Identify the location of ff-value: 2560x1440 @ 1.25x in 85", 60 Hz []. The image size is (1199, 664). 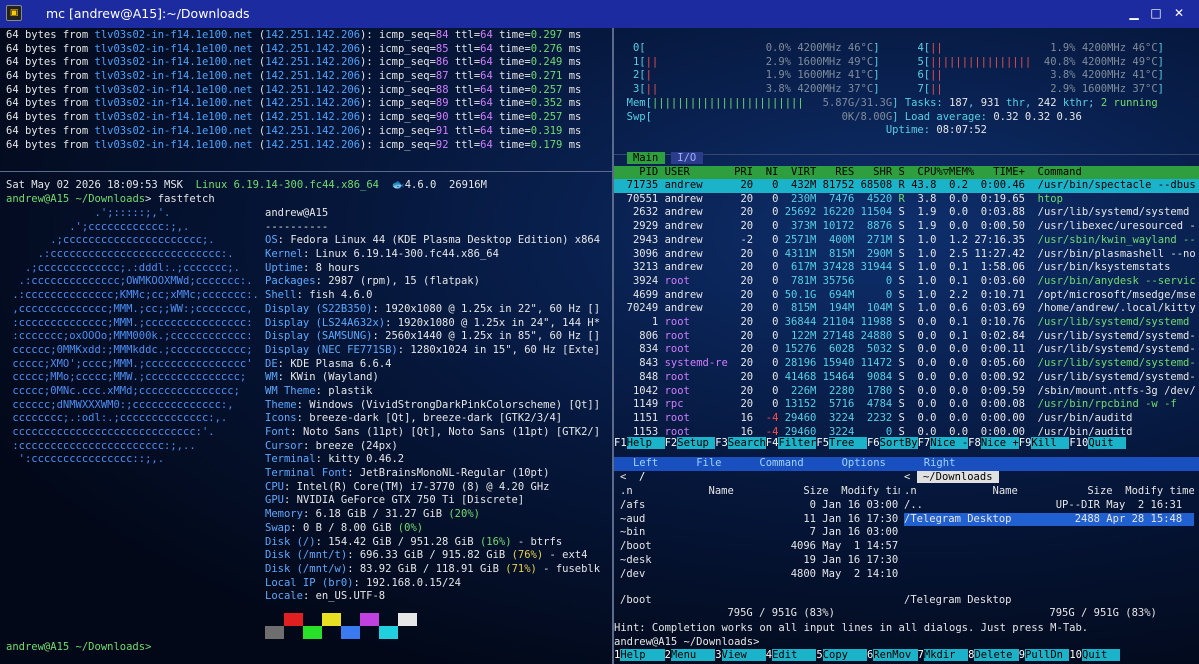
(493, 336).